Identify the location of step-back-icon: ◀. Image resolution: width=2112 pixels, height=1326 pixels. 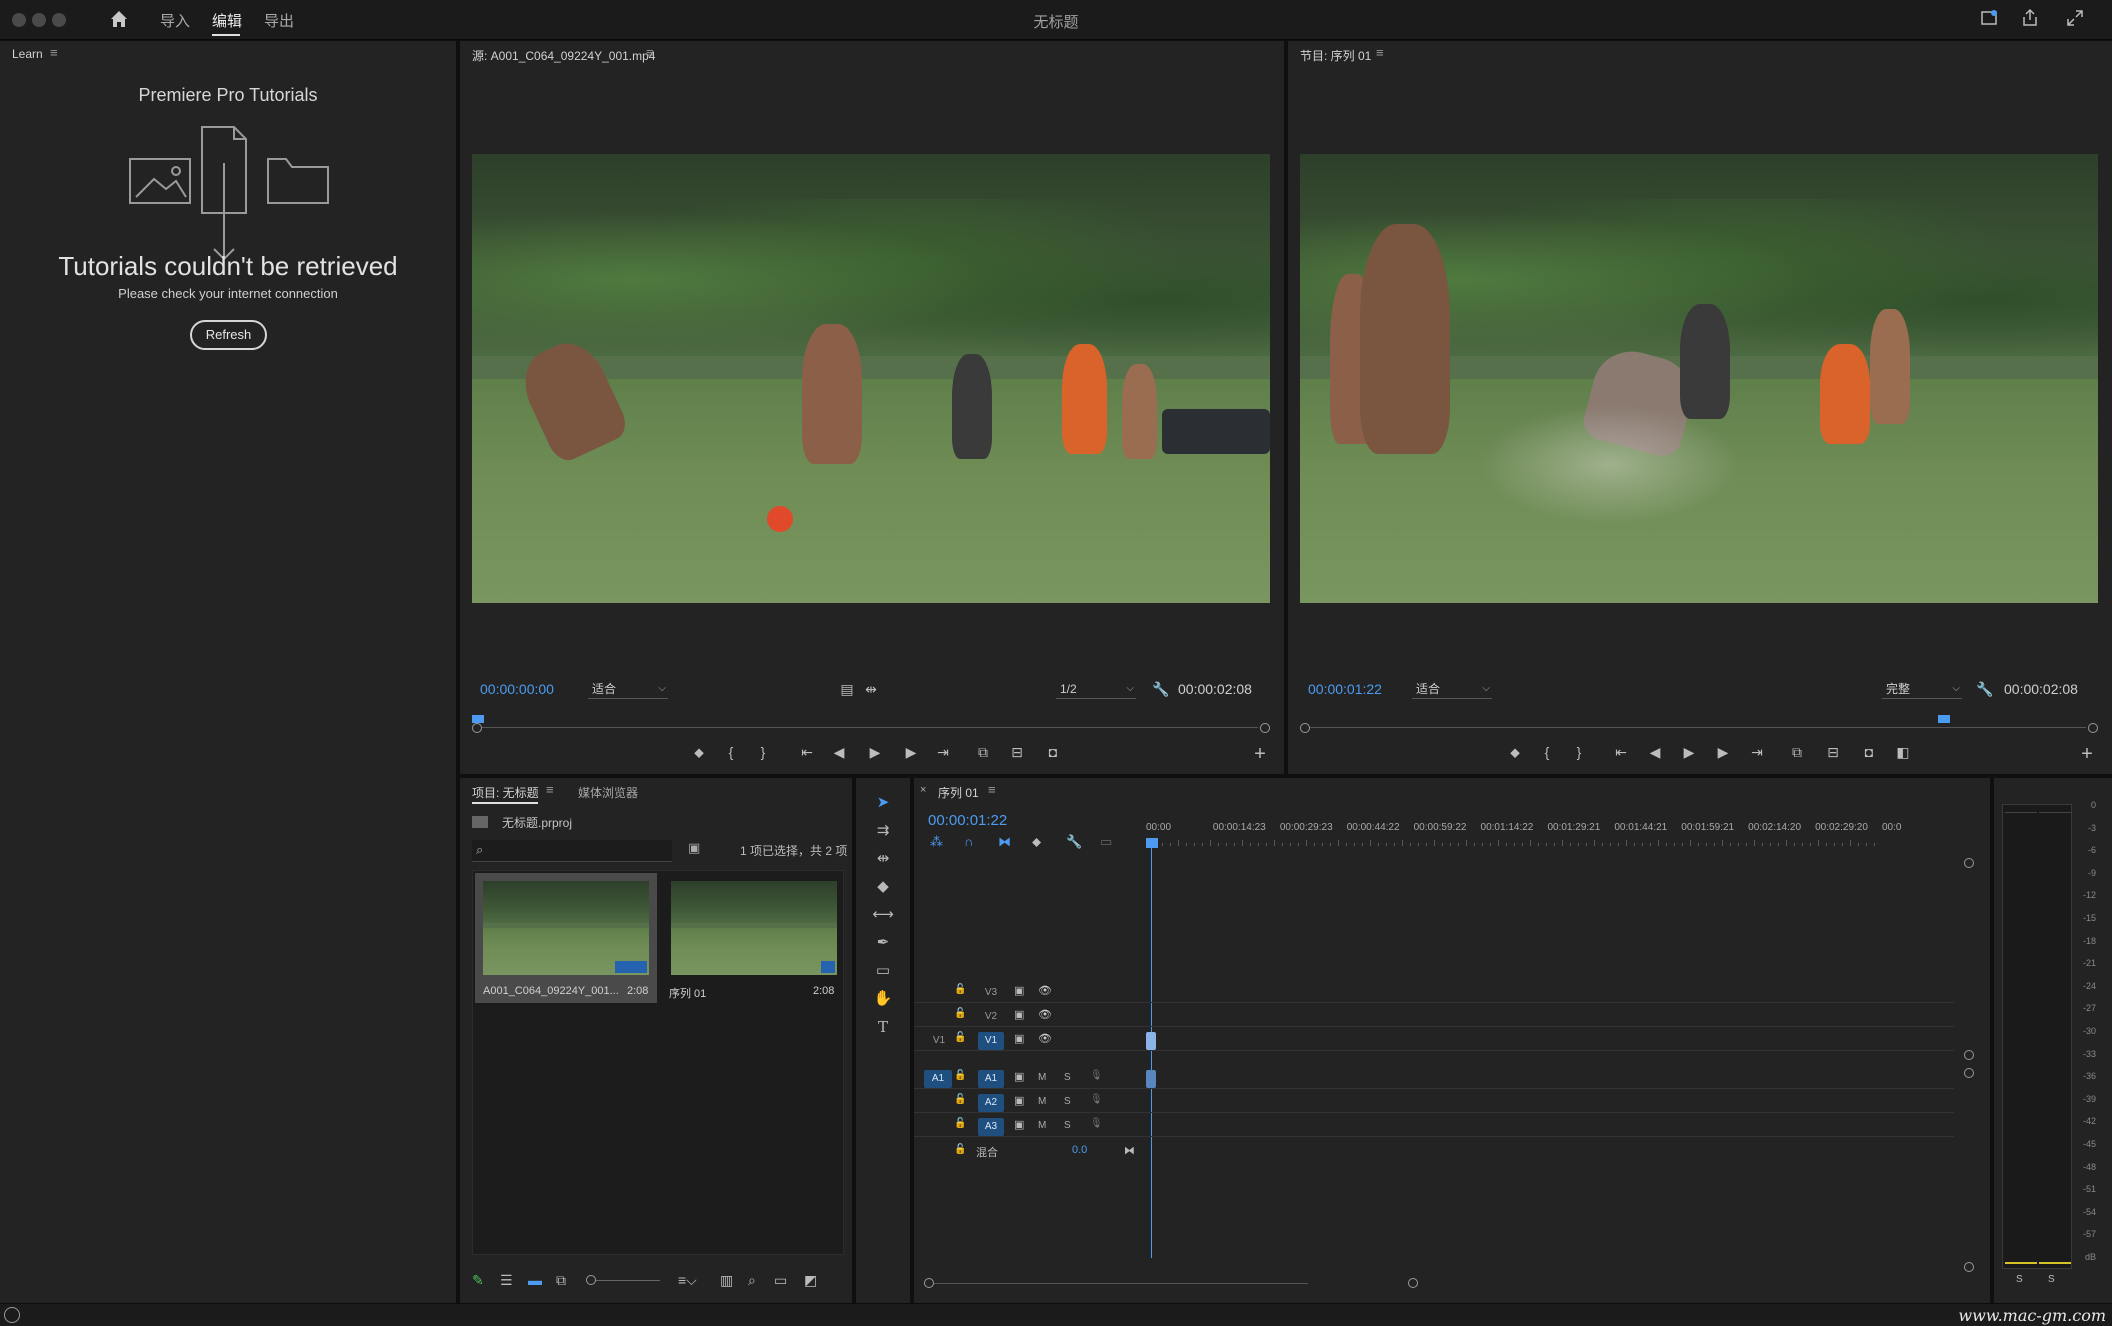
(839, 752).